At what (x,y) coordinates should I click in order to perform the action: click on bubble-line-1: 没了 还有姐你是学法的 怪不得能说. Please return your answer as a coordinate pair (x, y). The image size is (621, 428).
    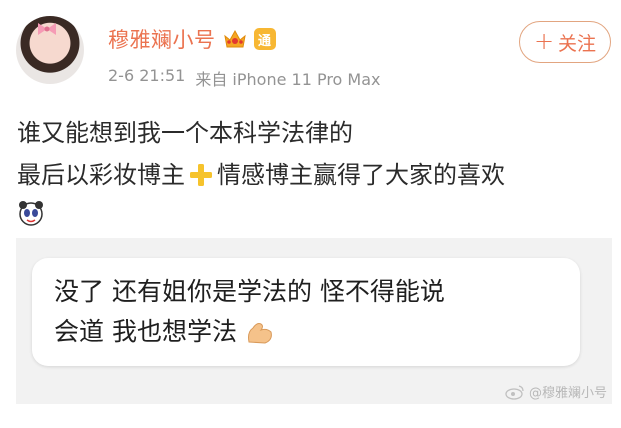
    Looking at the image, I should click on (314, 292).